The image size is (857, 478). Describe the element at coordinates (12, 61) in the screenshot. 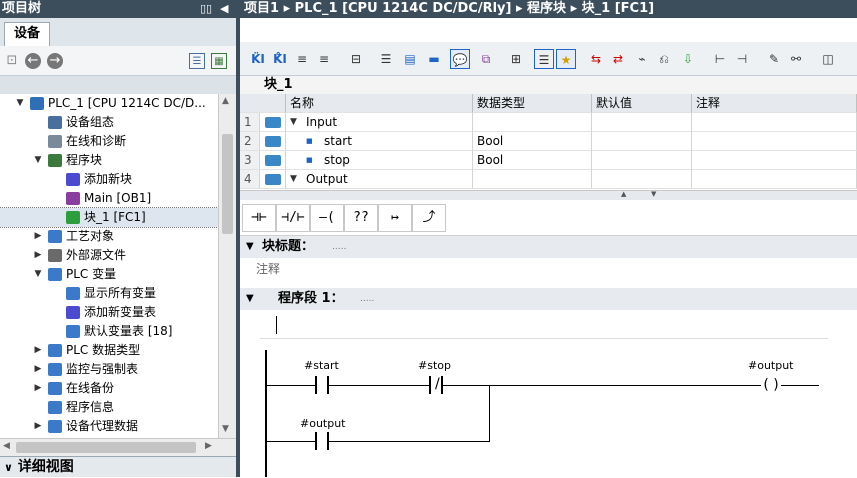

I see `new-item-icon: ⊡` at that location.